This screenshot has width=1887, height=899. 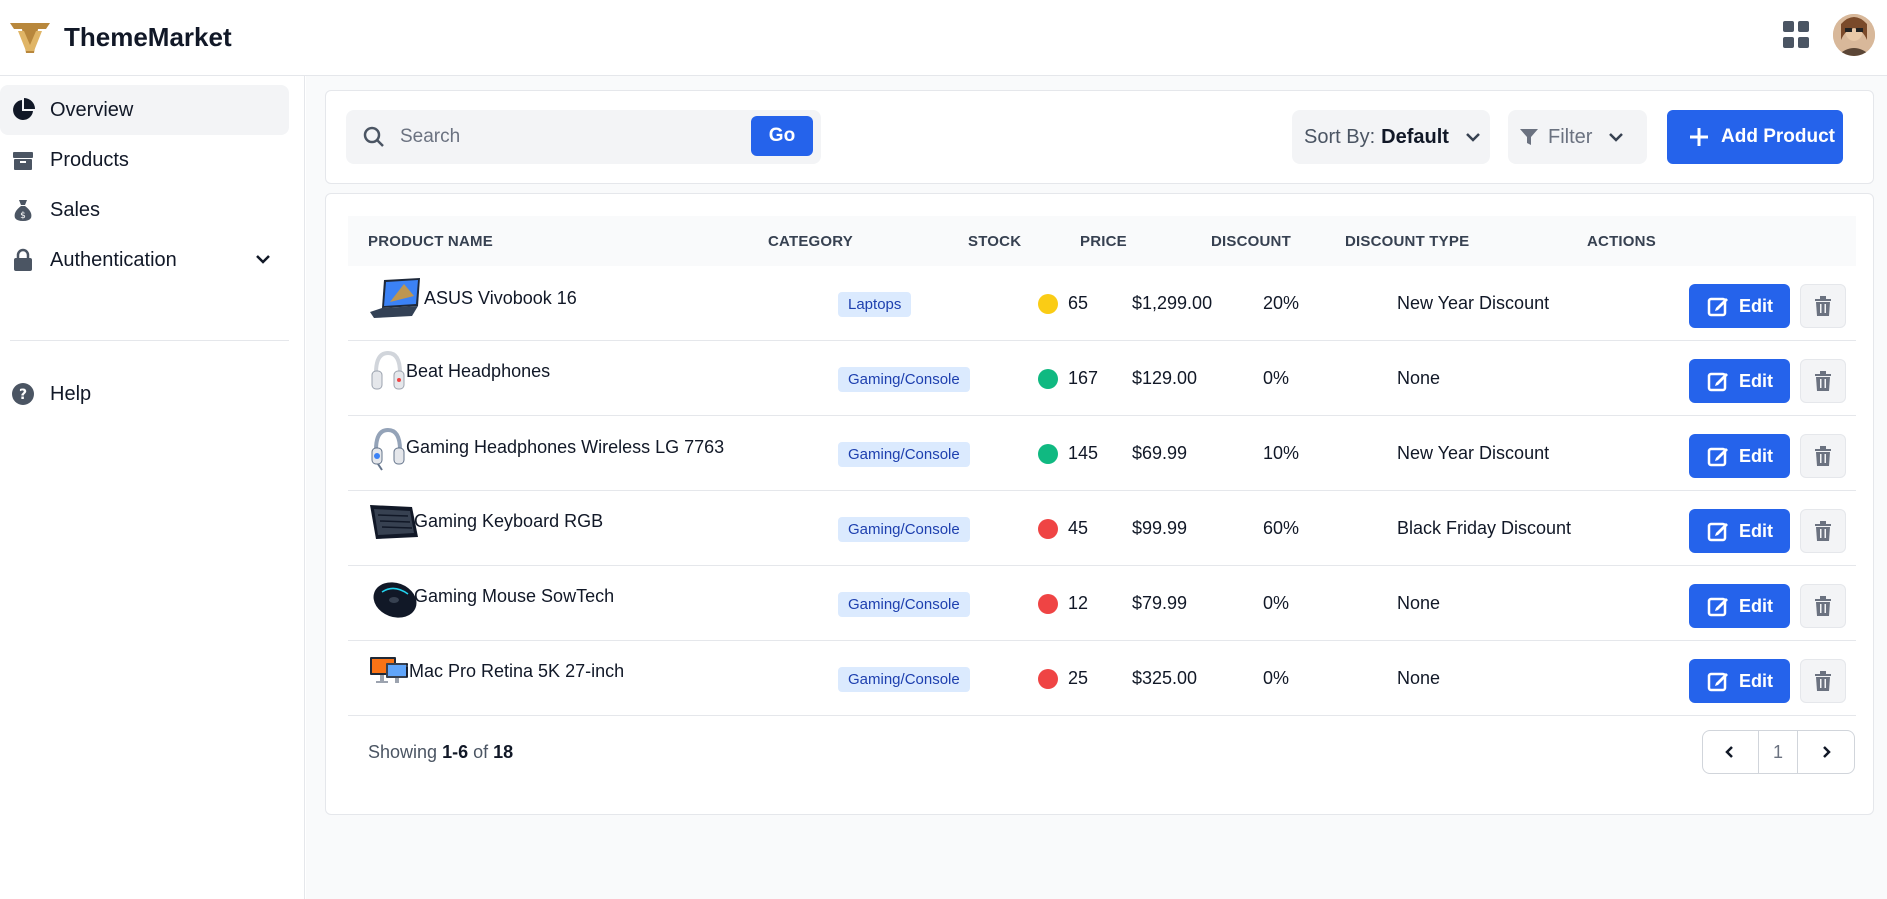 What do you see at coordinates (1826, 752) in the screenshot?
I see `next-page-button` at bounding box center [1826, 752].